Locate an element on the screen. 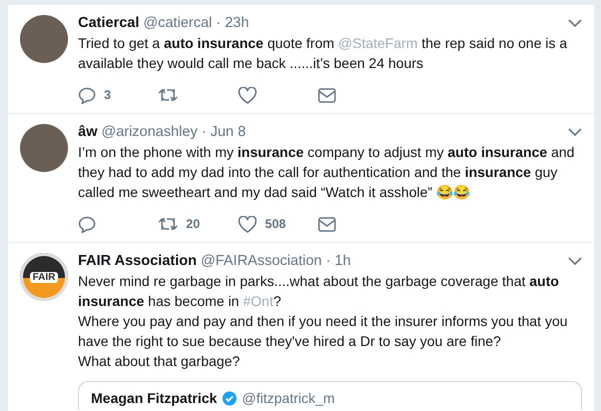 Image resolution: width=601 pixels, height=411 pixels. quoted-user-handle: @fitzpatrick_m is located at coordinates (288, 398).